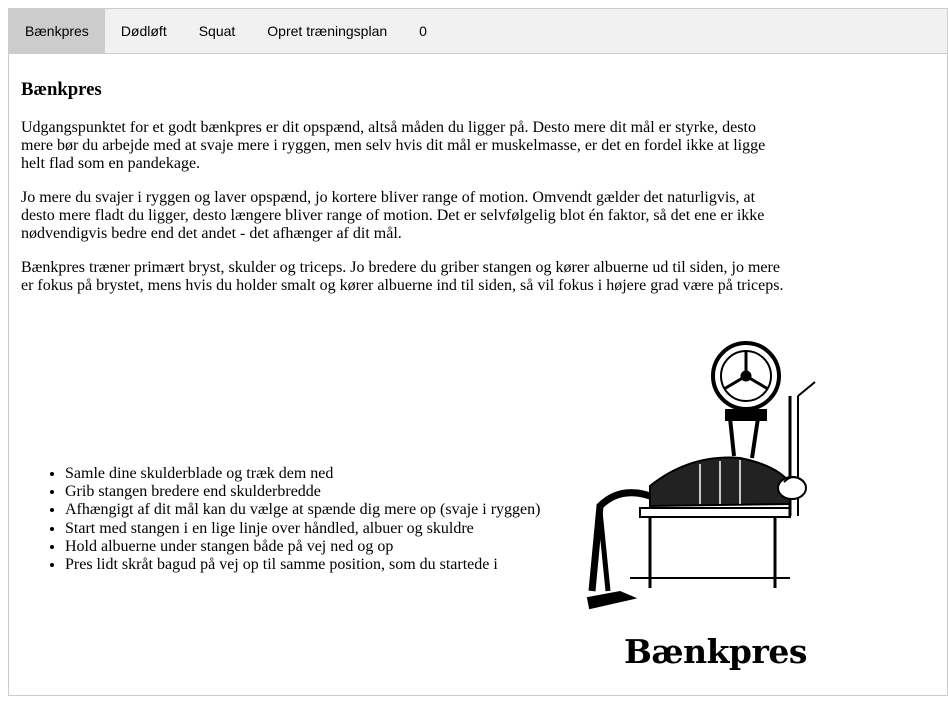  What do you see at coordinates (302, 474) in the screenshot?
I see `list-item: Samle dine skulderblade og træk dem ned` at bounding box center [302, 474].